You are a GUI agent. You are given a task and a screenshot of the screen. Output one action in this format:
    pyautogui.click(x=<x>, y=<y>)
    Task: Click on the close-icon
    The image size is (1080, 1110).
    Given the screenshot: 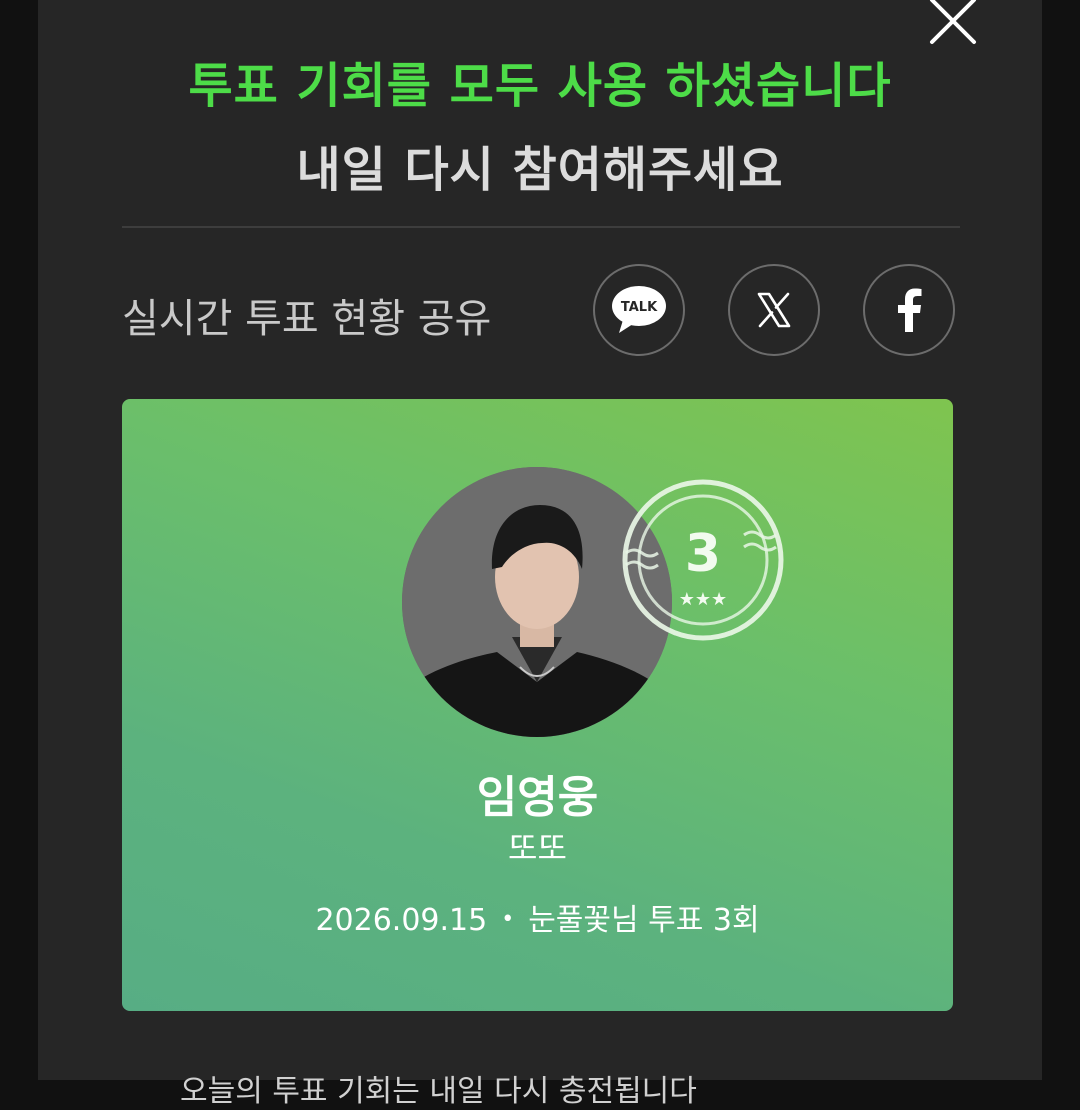 What is the action you would take?
    pyautogui.click(x=953, y=22)
    